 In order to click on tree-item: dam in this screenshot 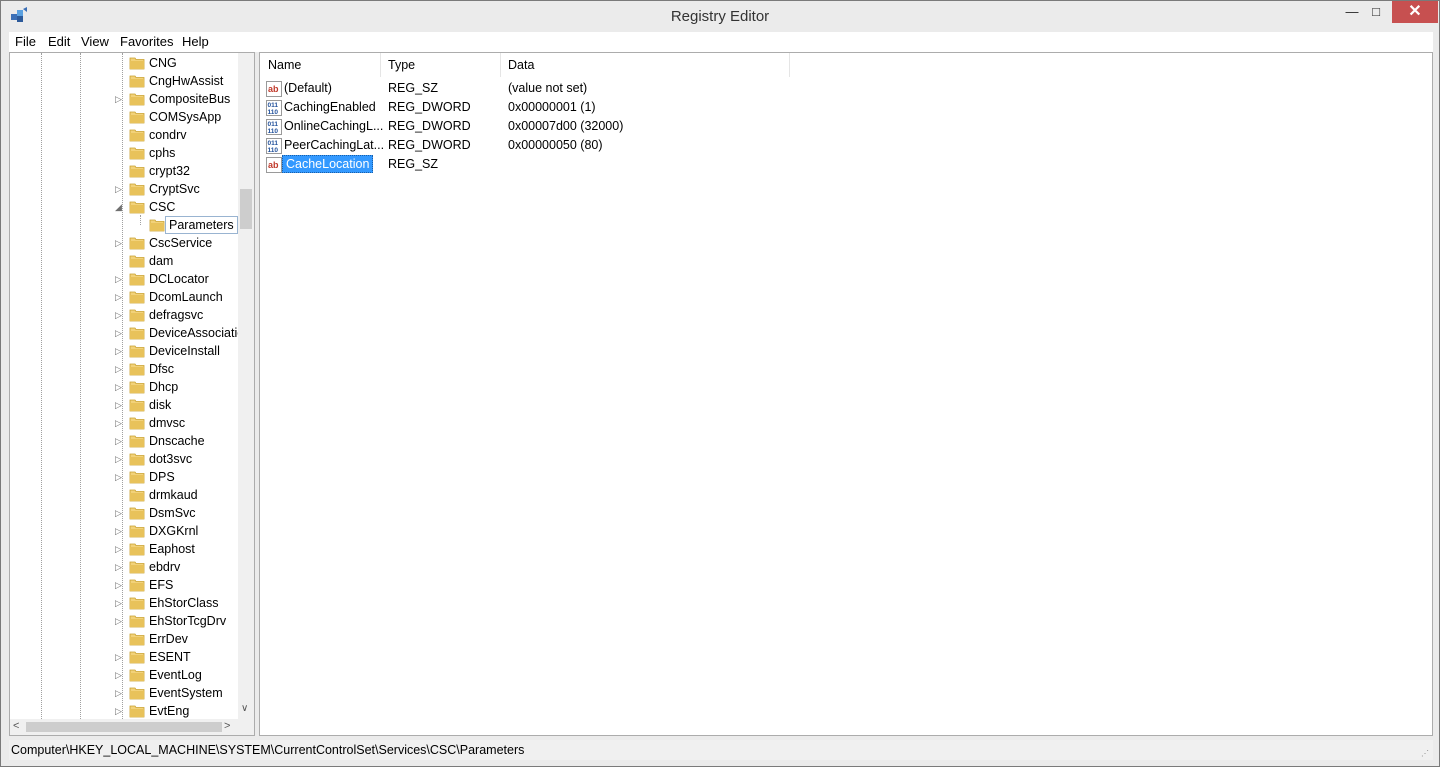, I will do `click(125, 261)`.